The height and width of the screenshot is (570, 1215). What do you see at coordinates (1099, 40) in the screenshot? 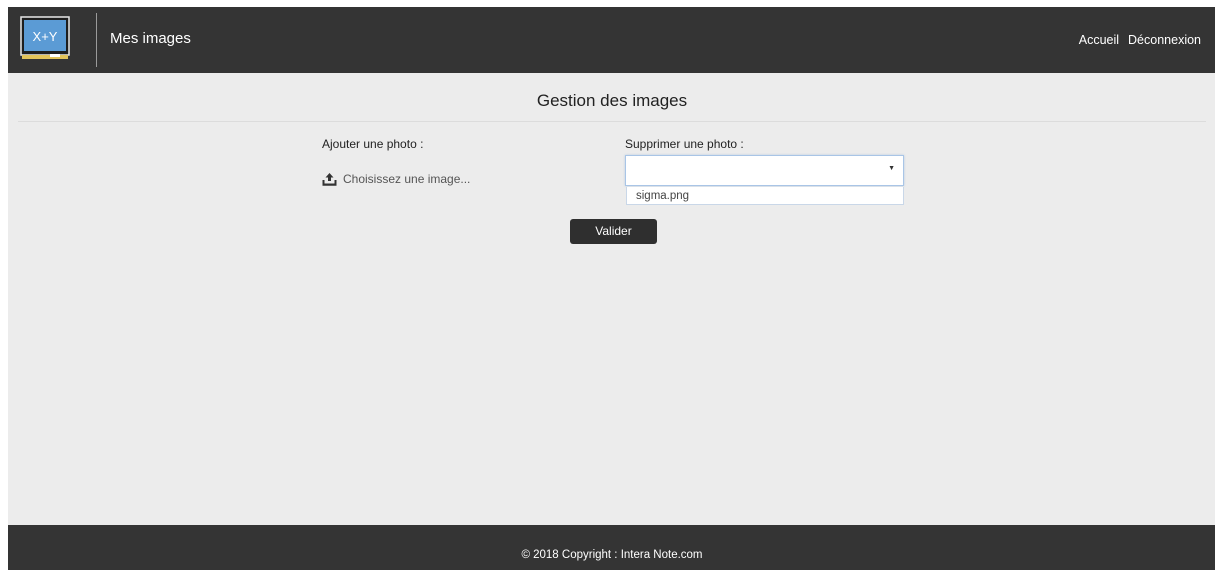
I see `nav-link-home: Accueil` at bounding box center [1099, 40].